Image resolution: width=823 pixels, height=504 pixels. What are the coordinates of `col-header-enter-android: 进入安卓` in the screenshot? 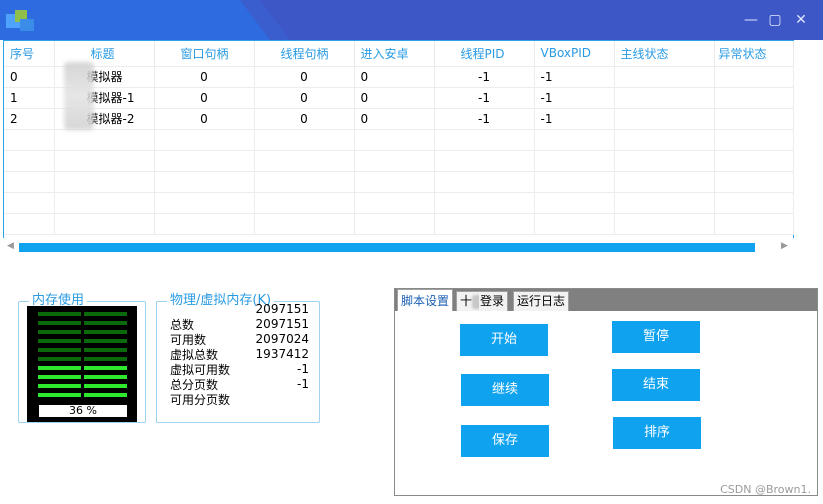 It's located at (394, 53).